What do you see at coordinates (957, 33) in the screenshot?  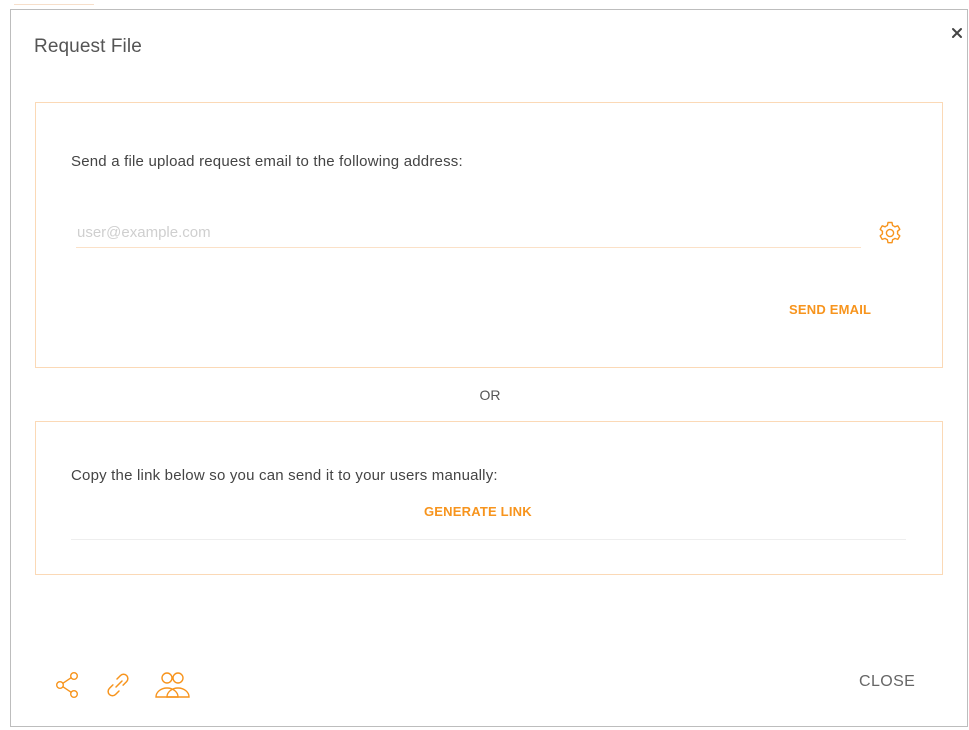 I see `close-icon` at bounding box center [957, 33].